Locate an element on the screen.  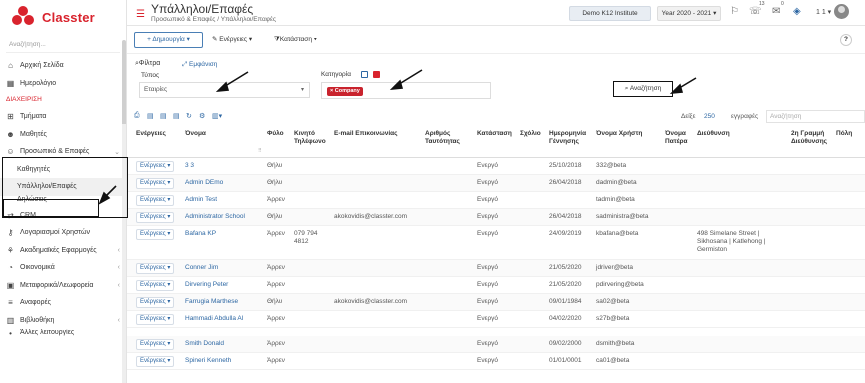
type-select: Εταιρίες ▾ is located at coordinates (224, 90).